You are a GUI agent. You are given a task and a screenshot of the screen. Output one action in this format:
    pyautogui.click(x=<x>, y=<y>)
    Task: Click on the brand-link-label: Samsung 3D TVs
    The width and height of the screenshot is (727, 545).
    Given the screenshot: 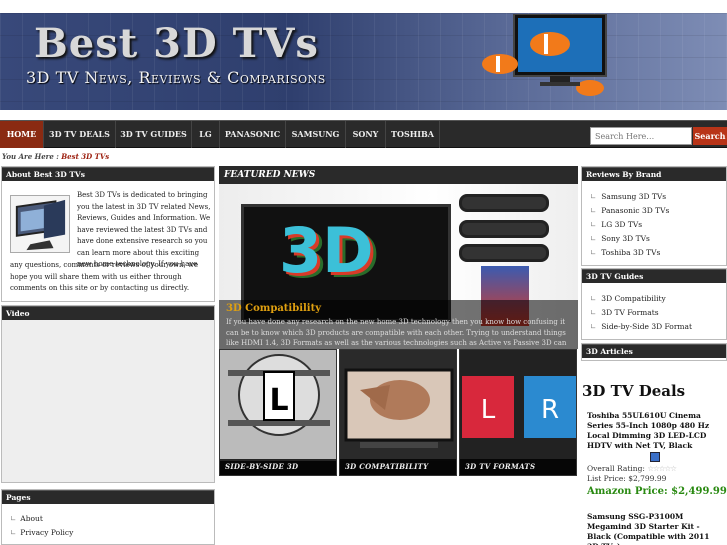 What is the action you would take?
    pyautogui.click(x=634, y=196)
    